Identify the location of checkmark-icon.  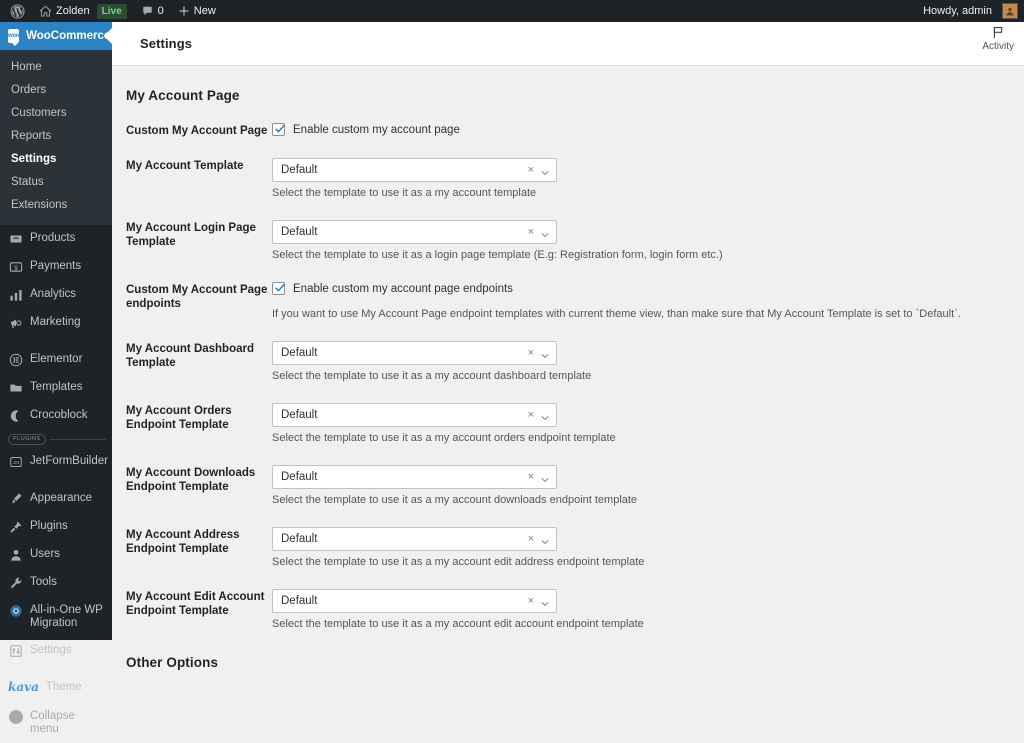
(280, 129).